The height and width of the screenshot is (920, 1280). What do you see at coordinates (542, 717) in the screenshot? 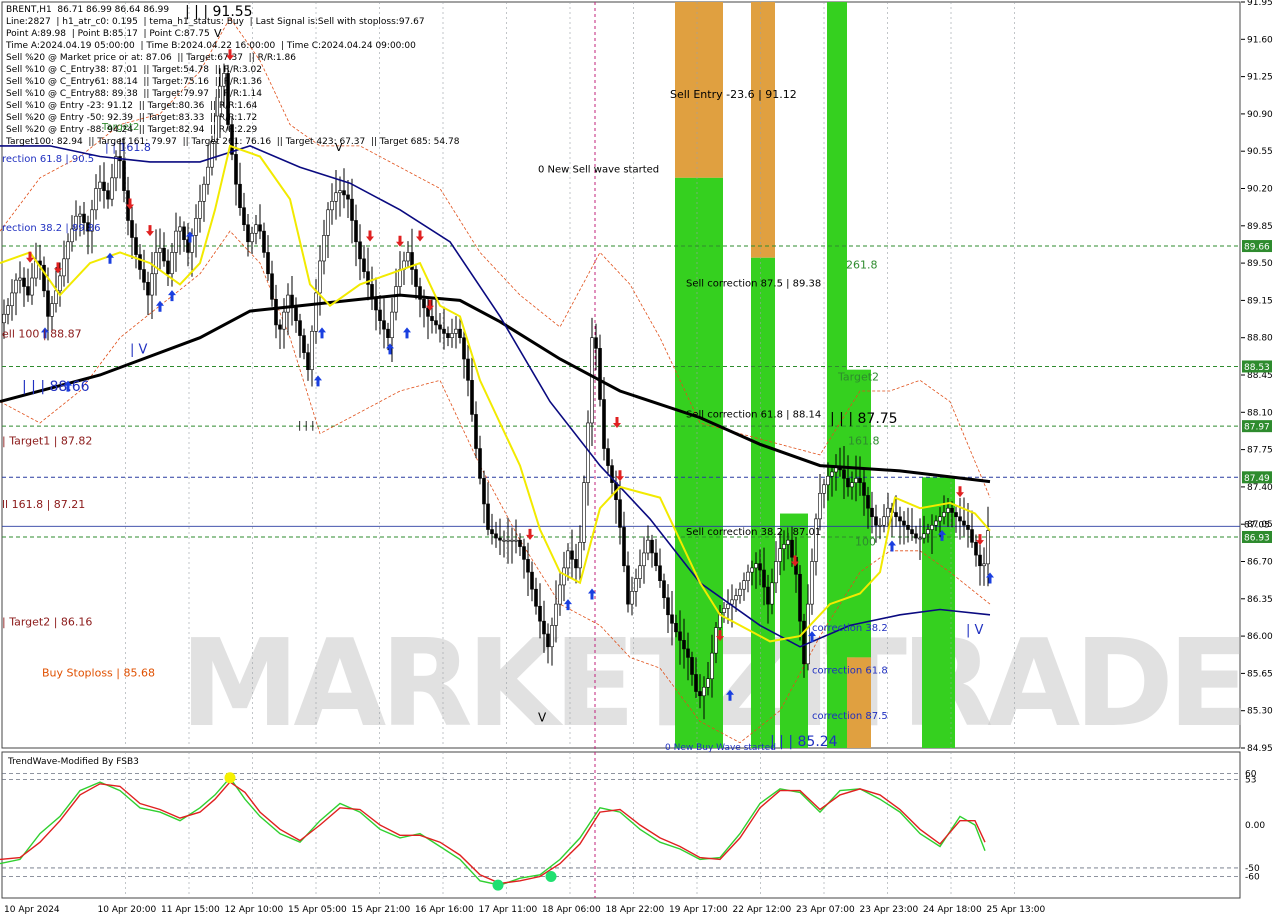
I see `chart-annotation-label: V` at bounding box center [542, 717].